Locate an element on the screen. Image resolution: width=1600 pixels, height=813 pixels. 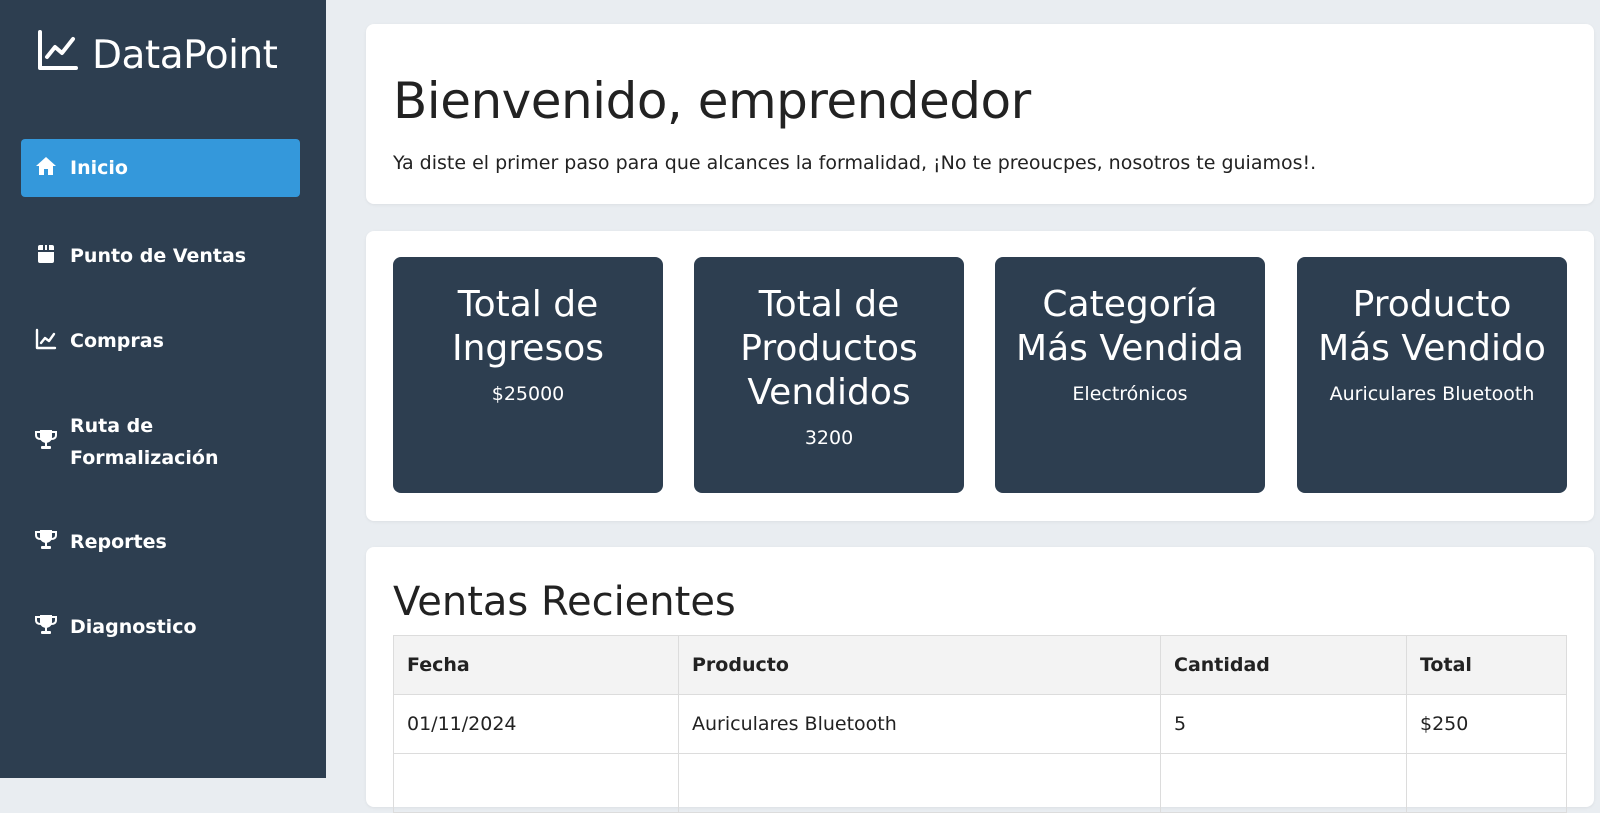
sidebar-item-label: Ruta de Formalización is located at coordinates (144, 442).